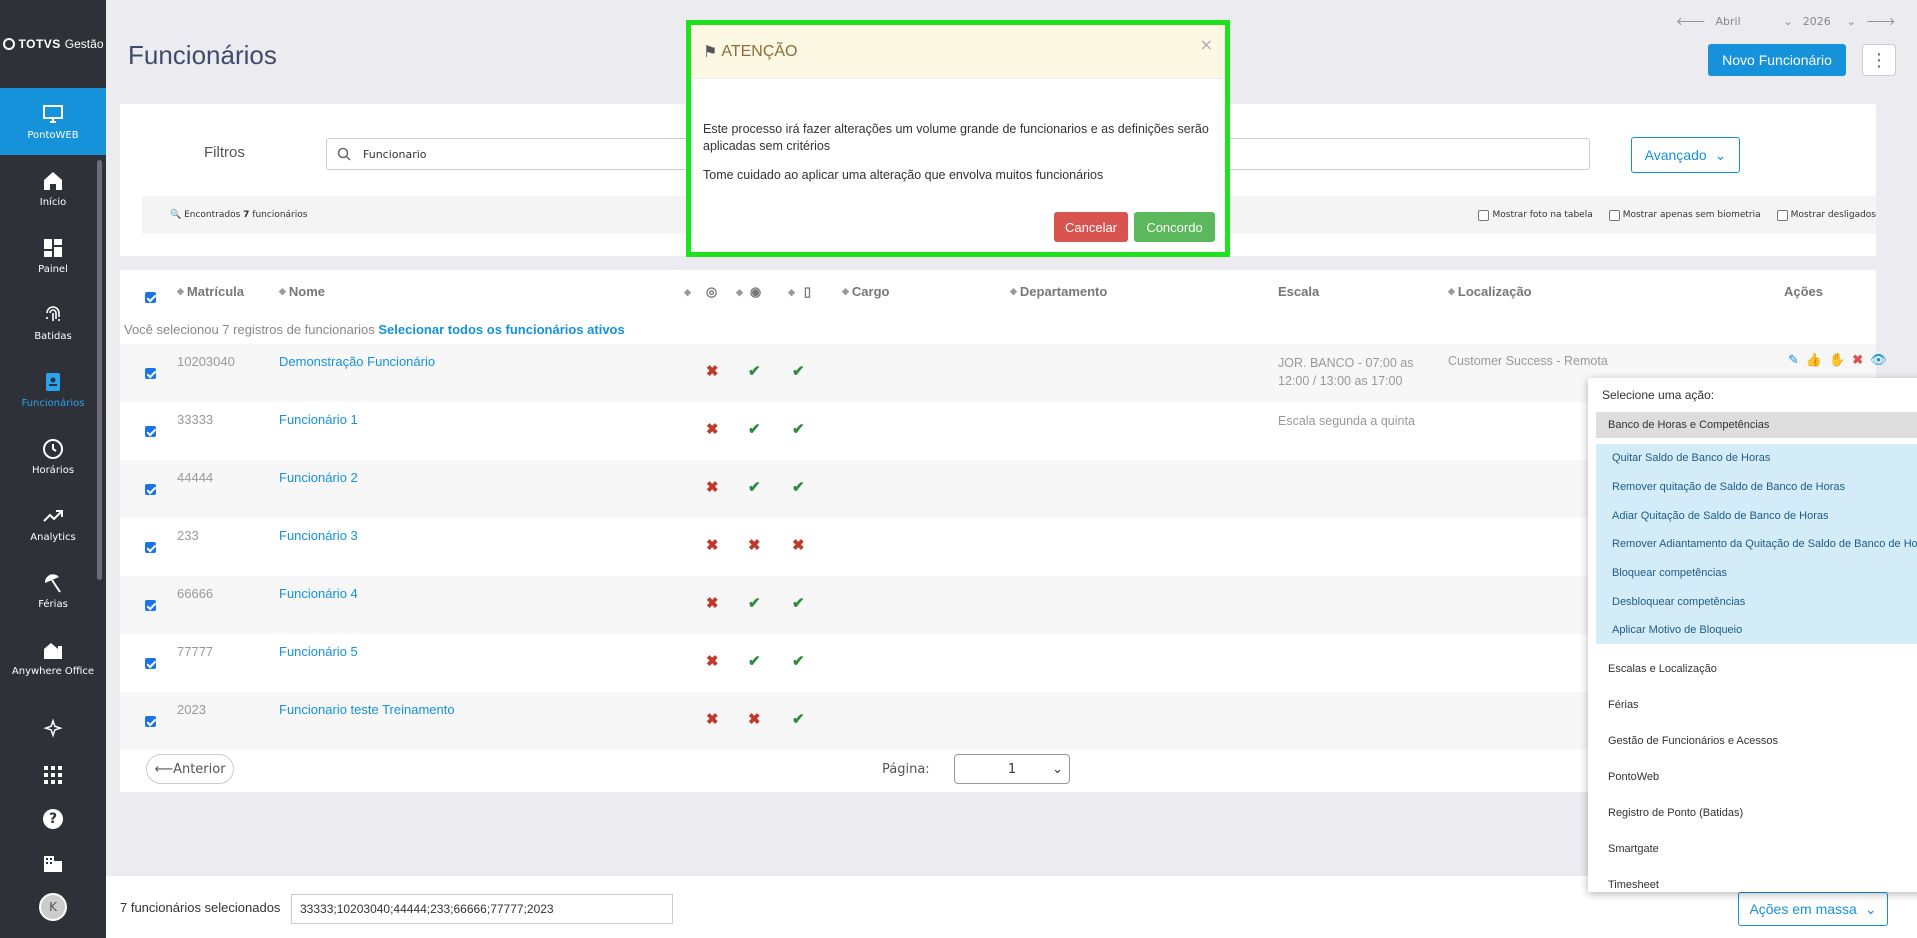 This screenshot has width=1917, height=938. Describe the element at coordinates (1857, 360) in the screenshot. I see `delete-icon: ✖` at that location.